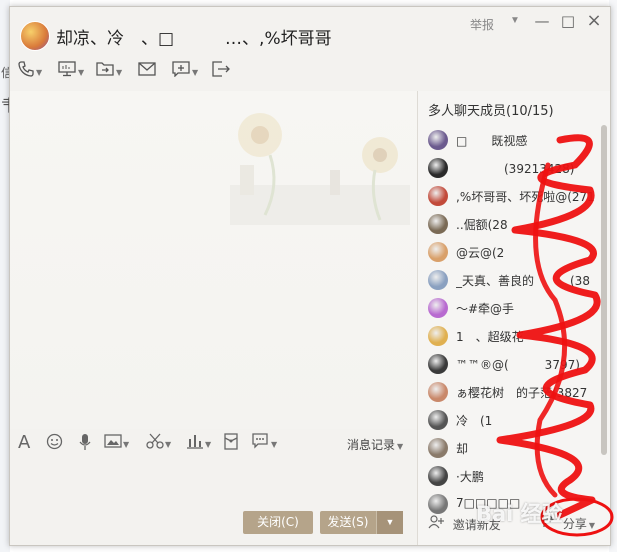 Image resolution: width=617 pixels, height=552 pixels. I want to click on send-button: 发送(S), so click(348, 522).